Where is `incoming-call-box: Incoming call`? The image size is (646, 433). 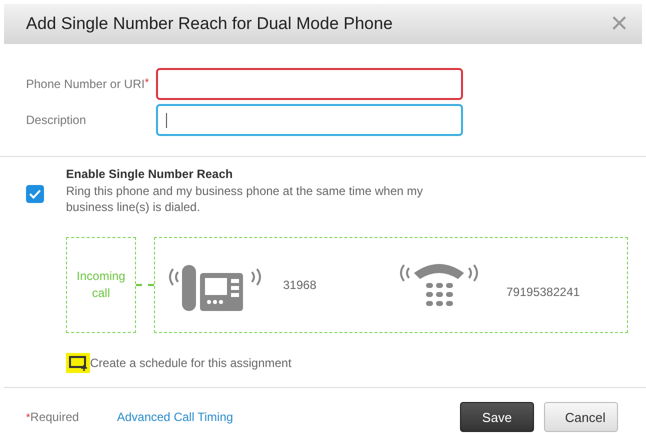
incoming-call-box: Incoming call is located at coordinates (101, 285).